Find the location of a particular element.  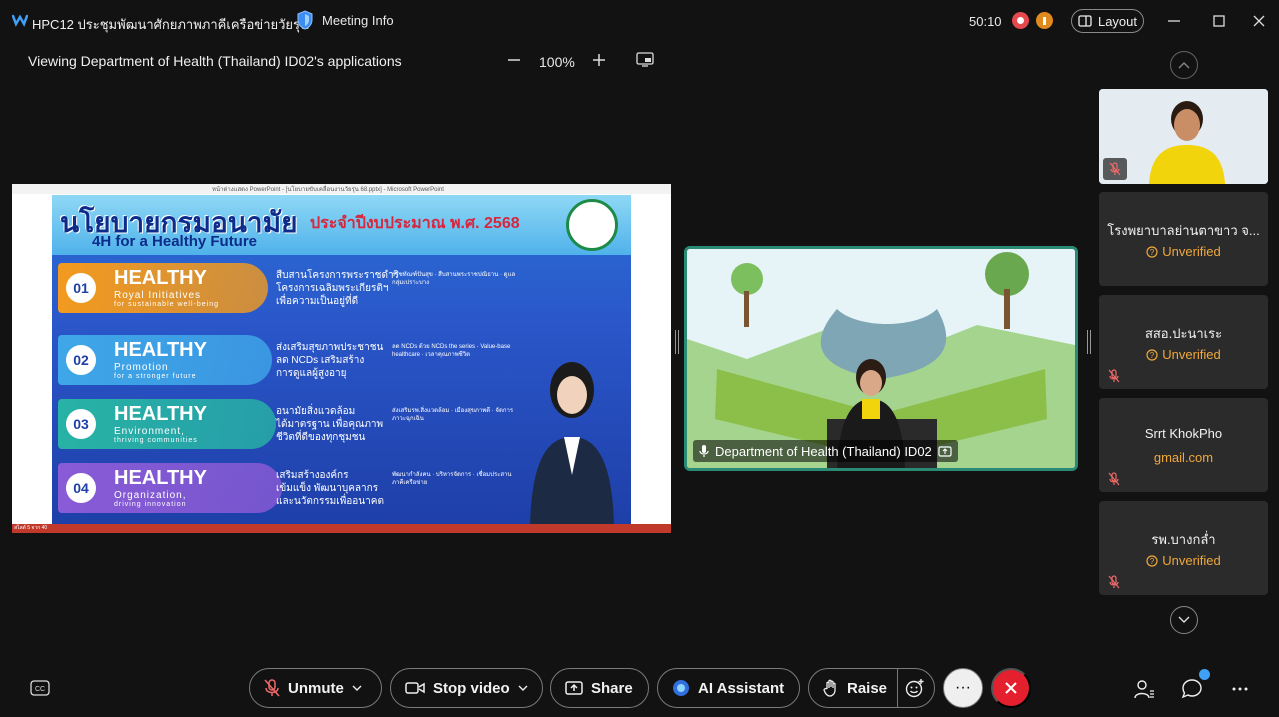

popout-icon is located at coordinates (645, 60).